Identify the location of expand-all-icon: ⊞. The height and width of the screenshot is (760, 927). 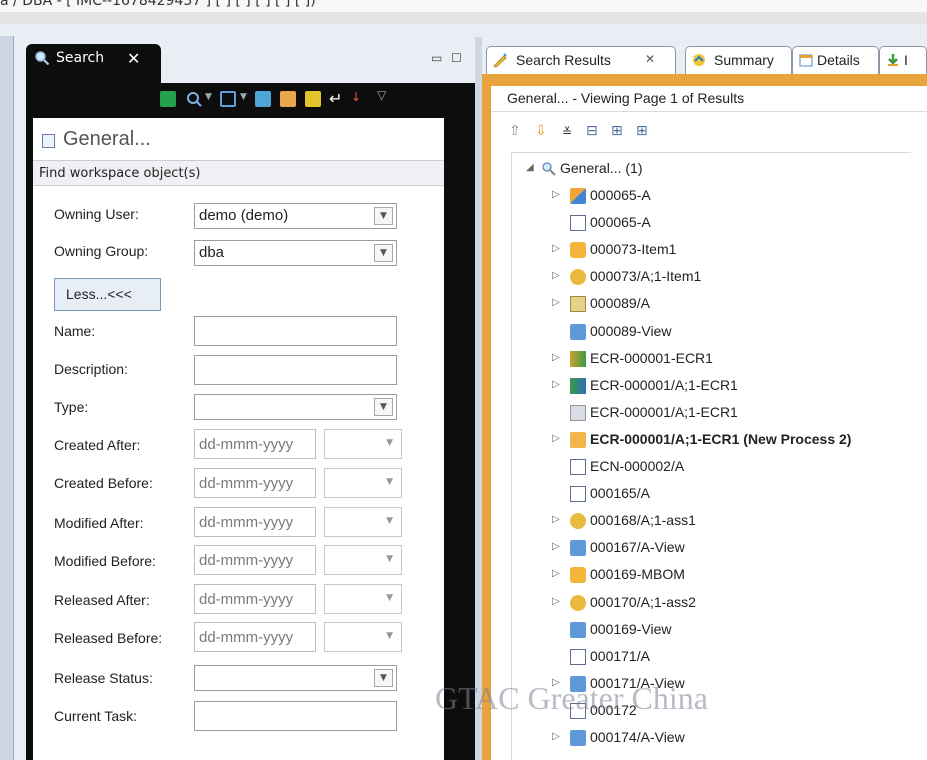
(642, 131).